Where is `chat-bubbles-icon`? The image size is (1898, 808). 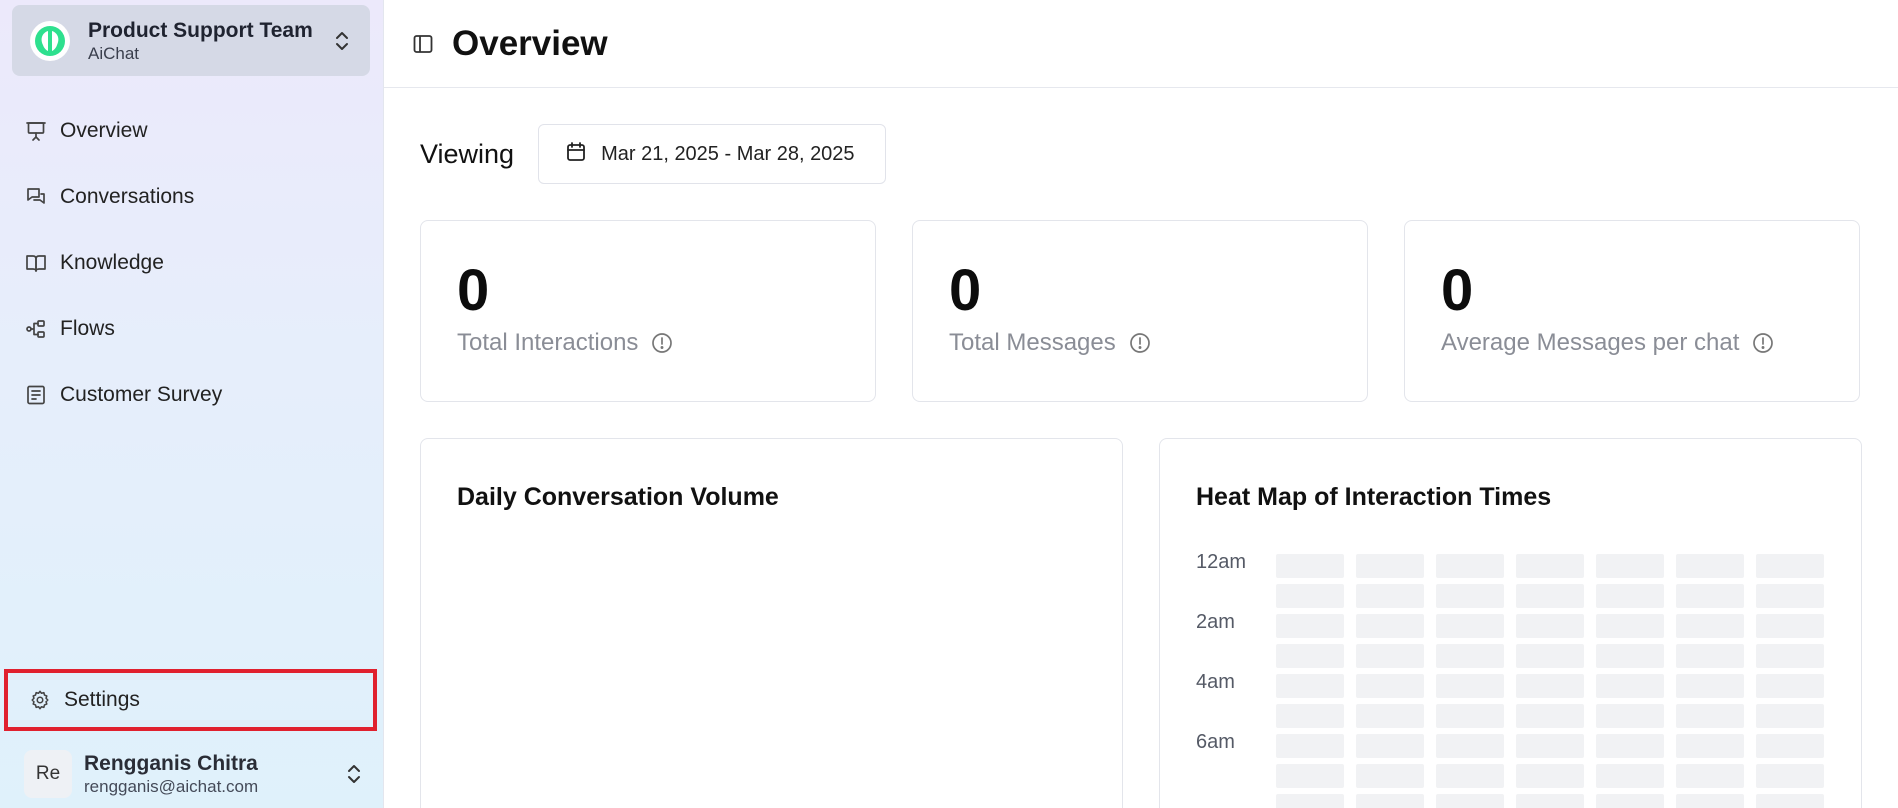 chat-bubbles-icon is located at coordinates (36, 197).